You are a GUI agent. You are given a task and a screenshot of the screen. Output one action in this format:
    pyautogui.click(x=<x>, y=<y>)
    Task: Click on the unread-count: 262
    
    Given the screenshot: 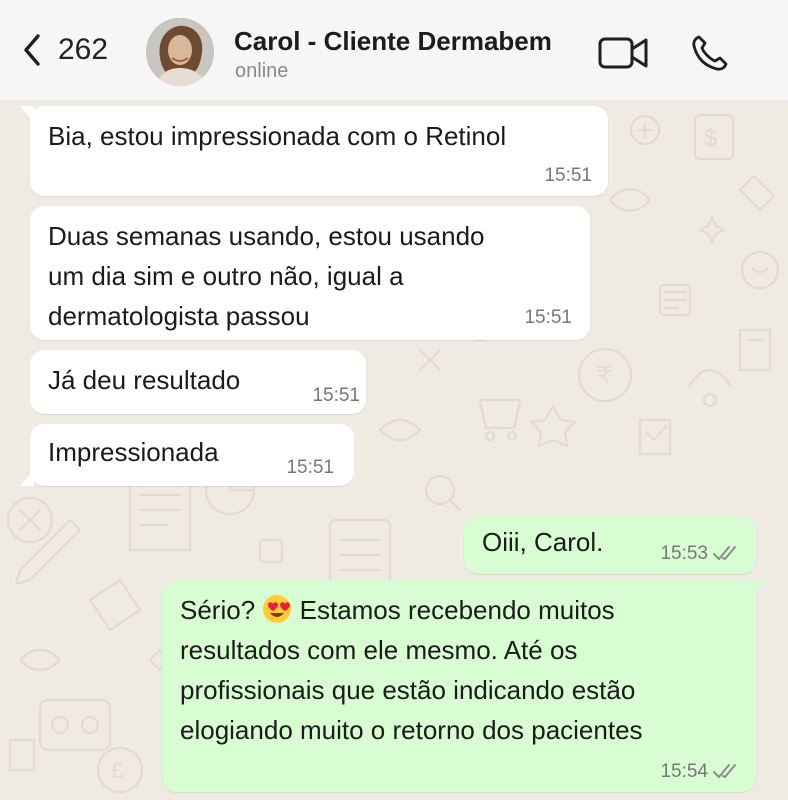 What is the action you would take?
    pyautogui.click(x=83, y=49)
    